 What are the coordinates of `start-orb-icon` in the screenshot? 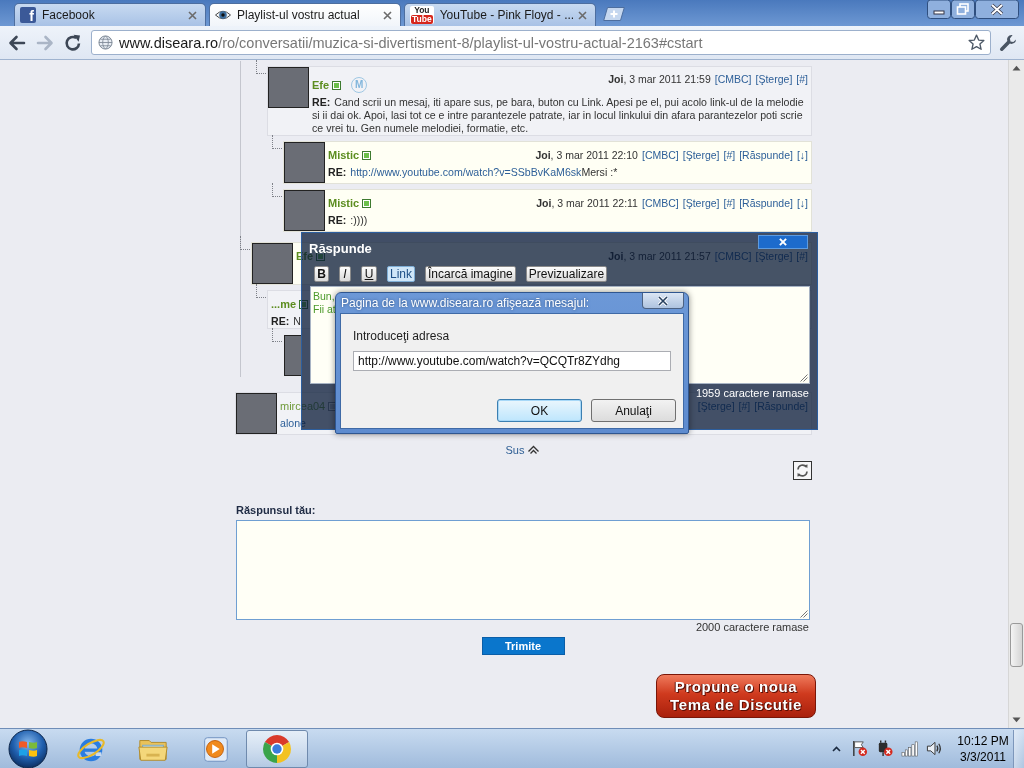 It's located at (28, 748).